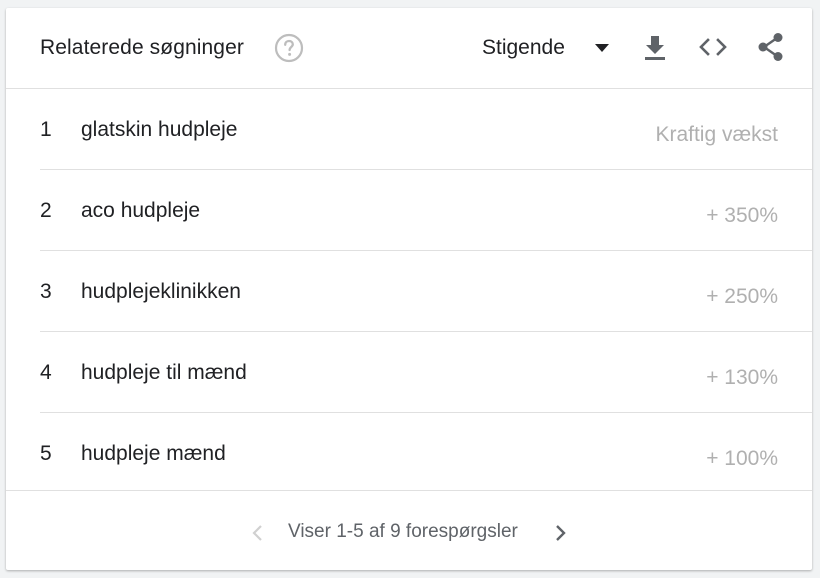 Image resolution: width=820 pixels, height=578 pixels. I want to click on help-circle-icon, so click(289, 48).